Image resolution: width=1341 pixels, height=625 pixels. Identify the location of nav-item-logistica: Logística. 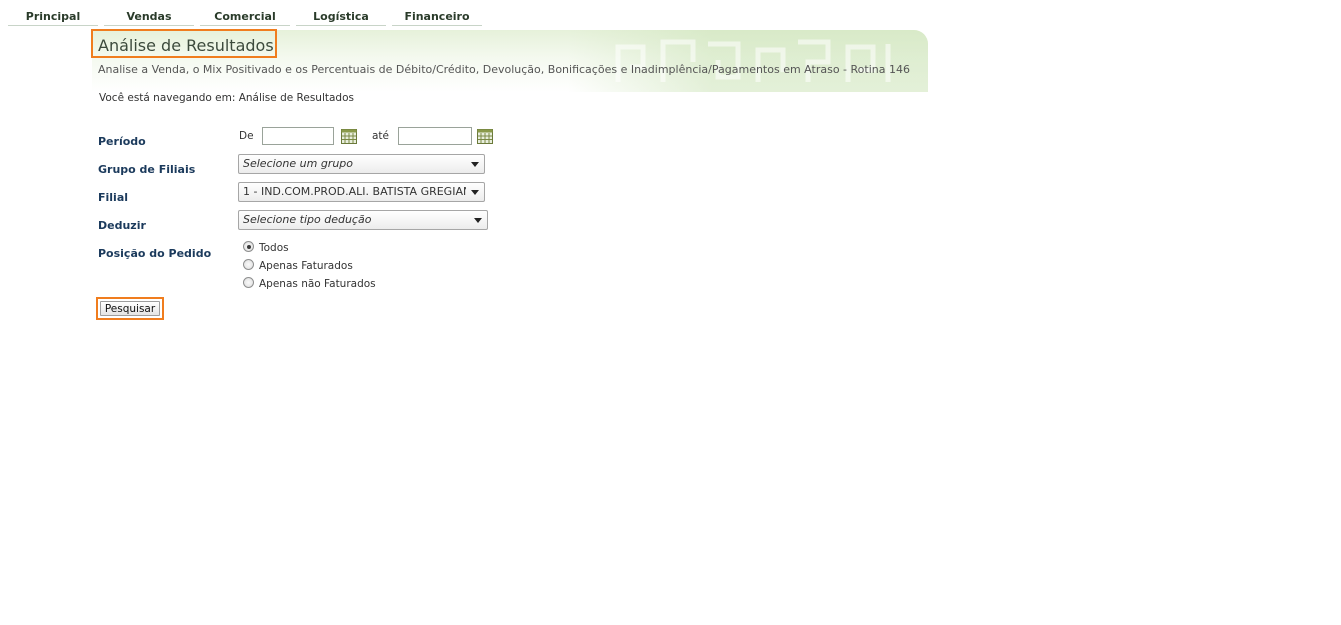
(341, 13).